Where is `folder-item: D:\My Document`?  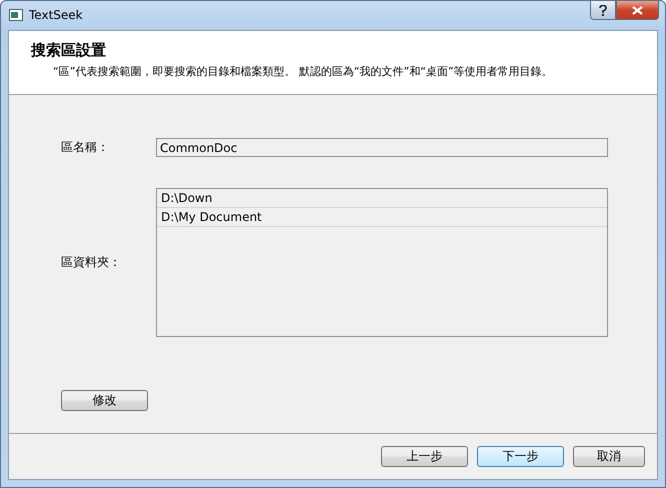
folder-item: D:\My Document is located at coordinates (382, 217).